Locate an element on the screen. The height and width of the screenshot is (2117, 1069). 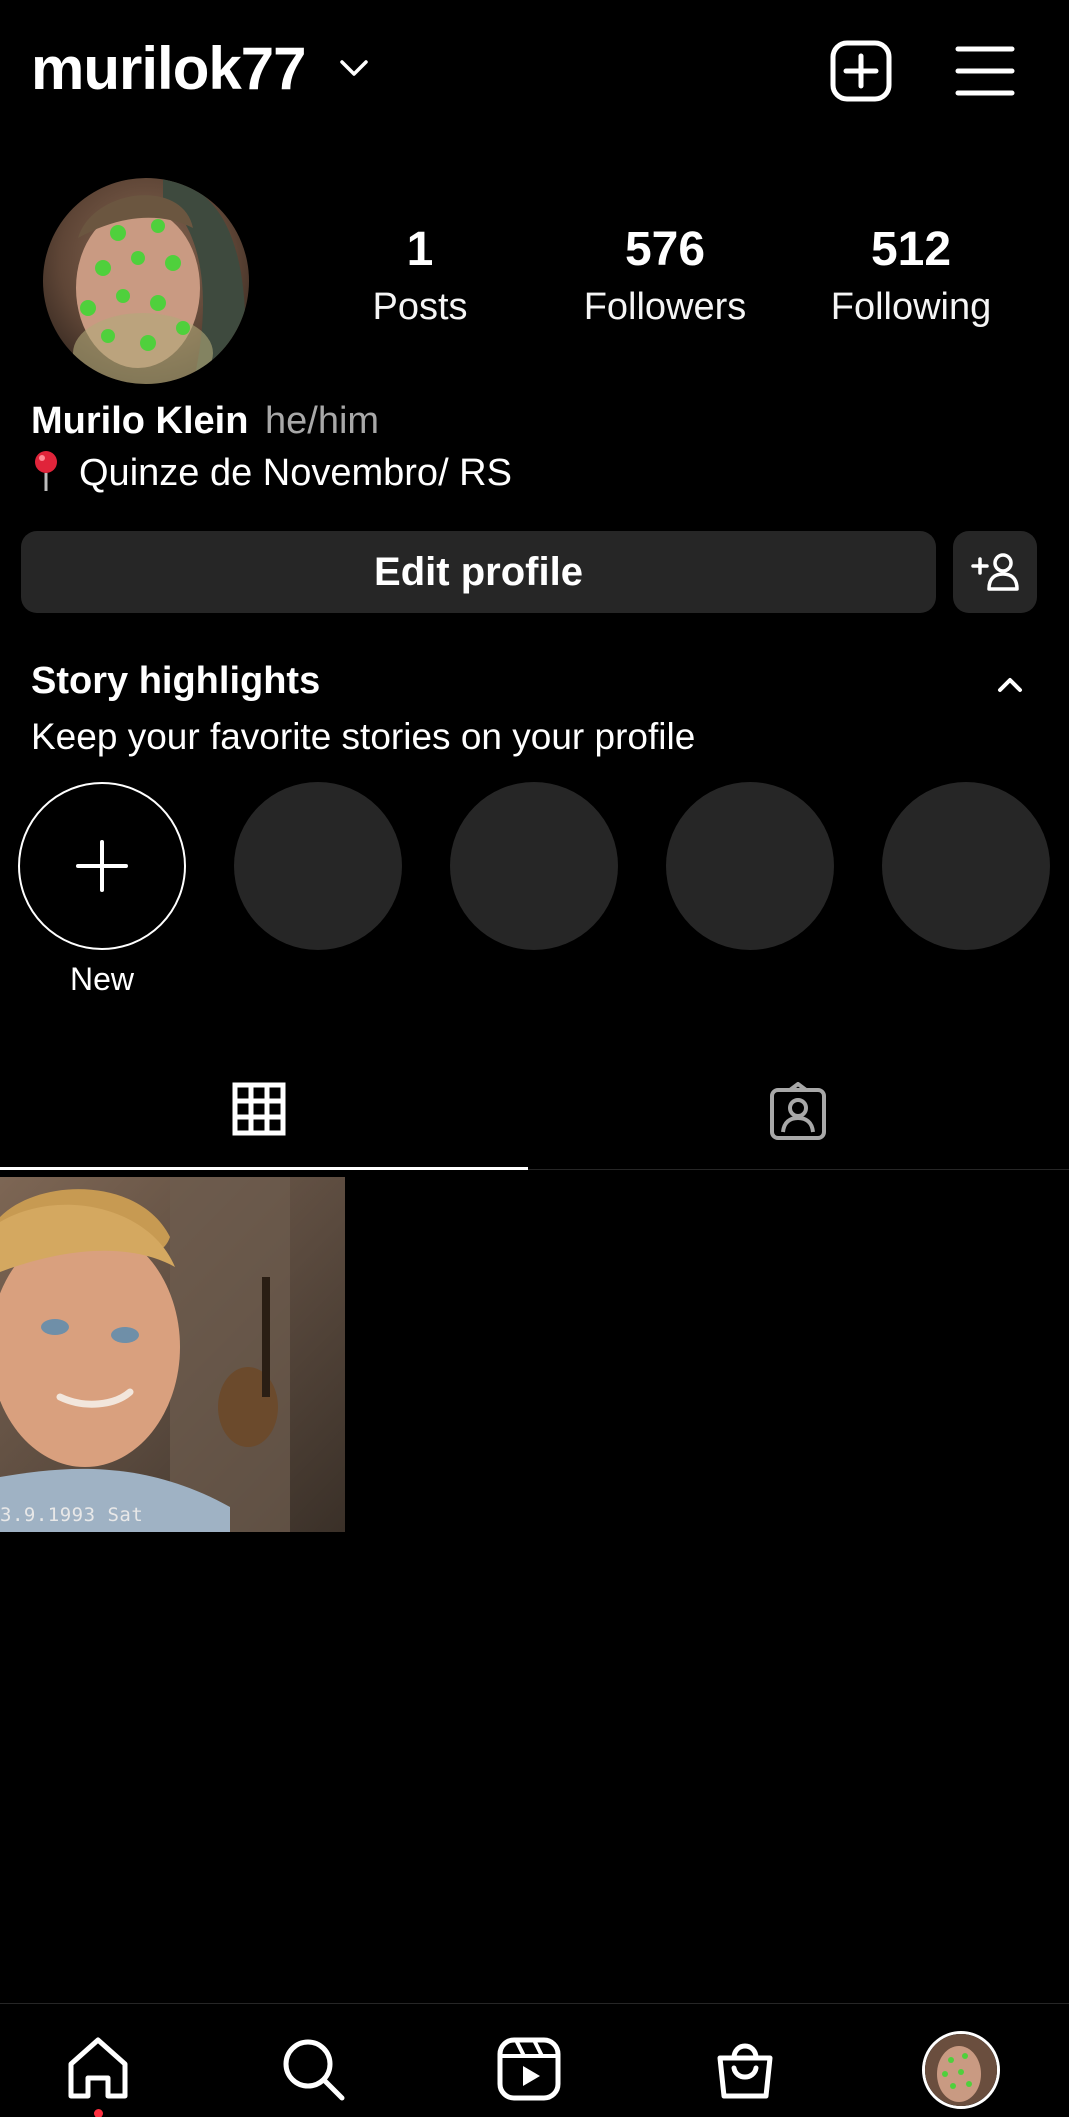
top-bar: murilok77 is located at coordinates (534, 70).